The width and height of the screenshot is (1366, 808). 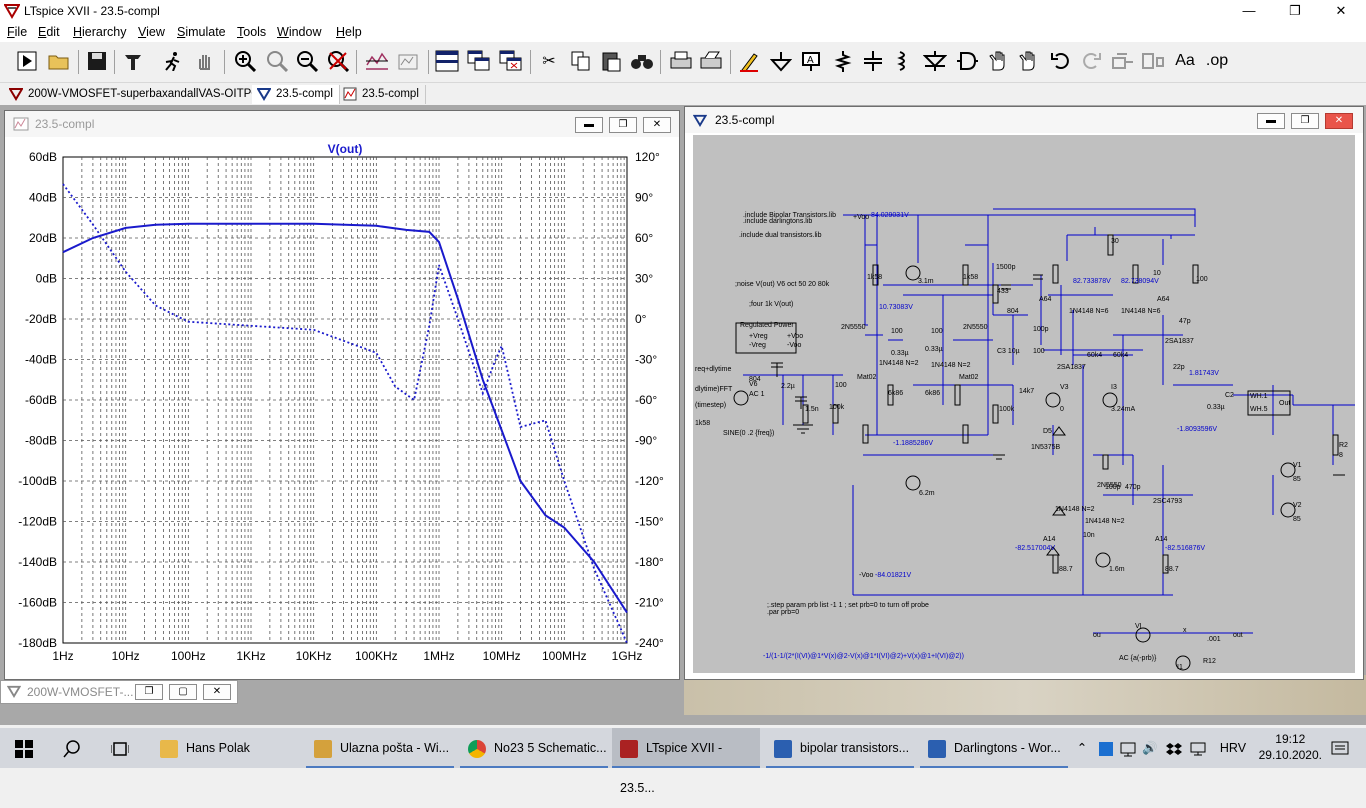 I want to click on cascade-icon, so click(x=479, y=61).